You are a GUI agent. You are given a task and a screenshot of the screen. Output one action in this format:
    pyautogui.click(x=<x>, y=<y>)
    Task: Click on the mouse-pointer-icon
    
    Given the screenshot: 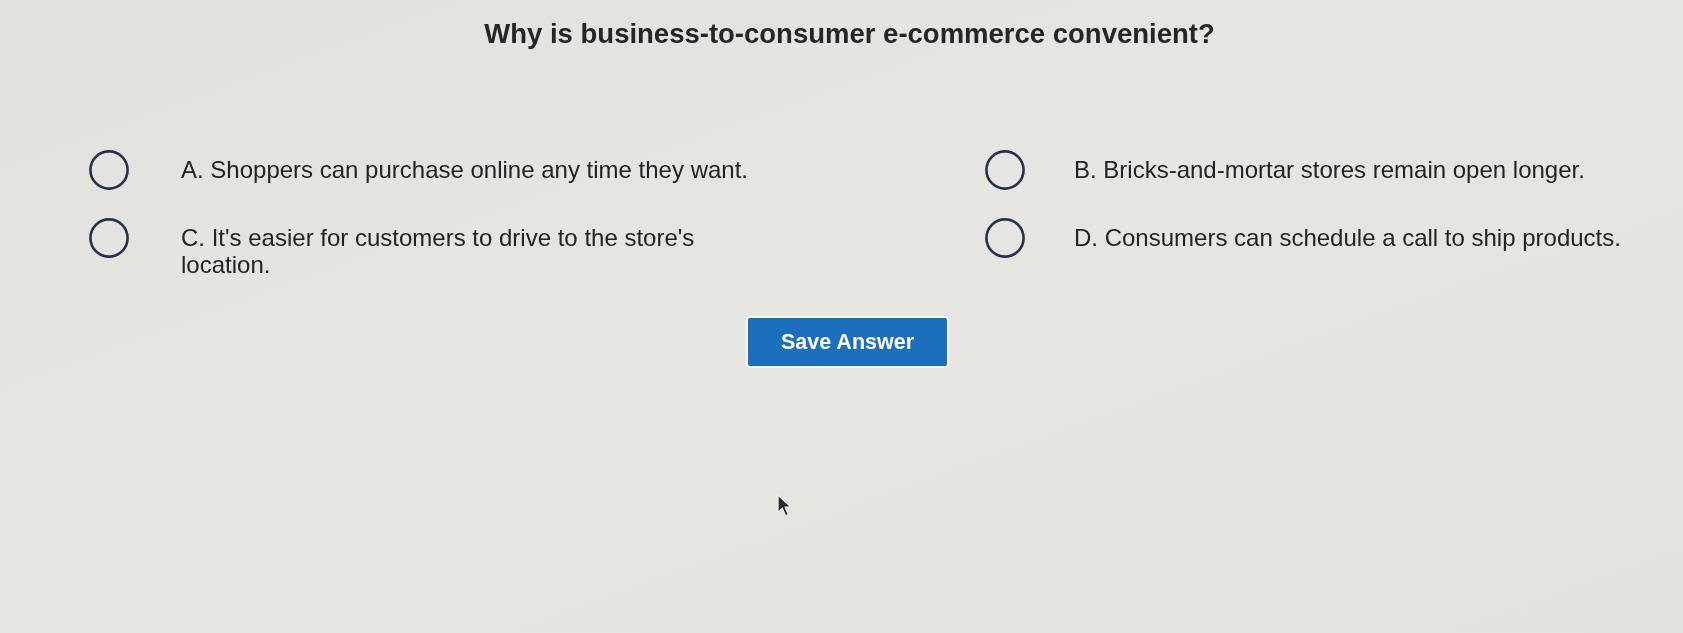 What is the action you would take?
    pyautogui.click(x=784, y=506)
    